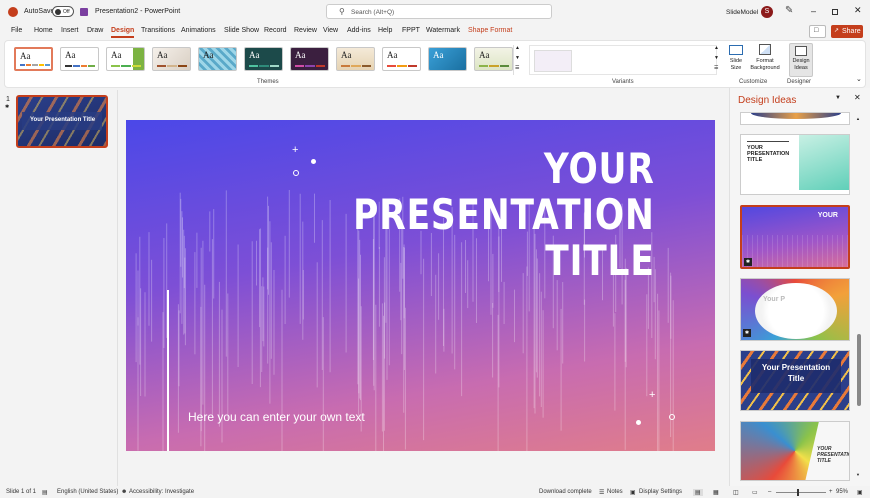  I want to click on autosave-toggle: Off, so click(63, 11).